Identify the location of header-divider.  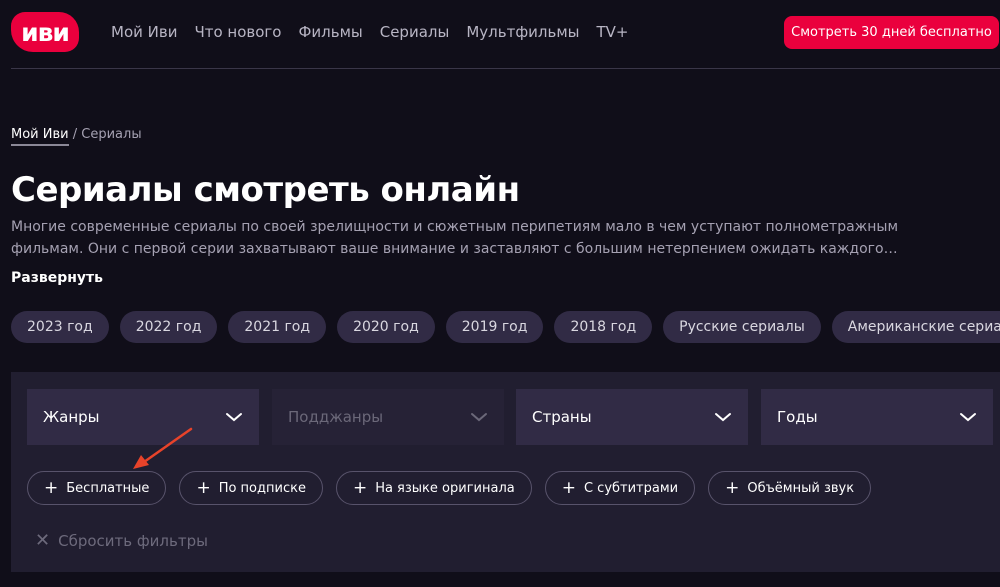
(505, 68).